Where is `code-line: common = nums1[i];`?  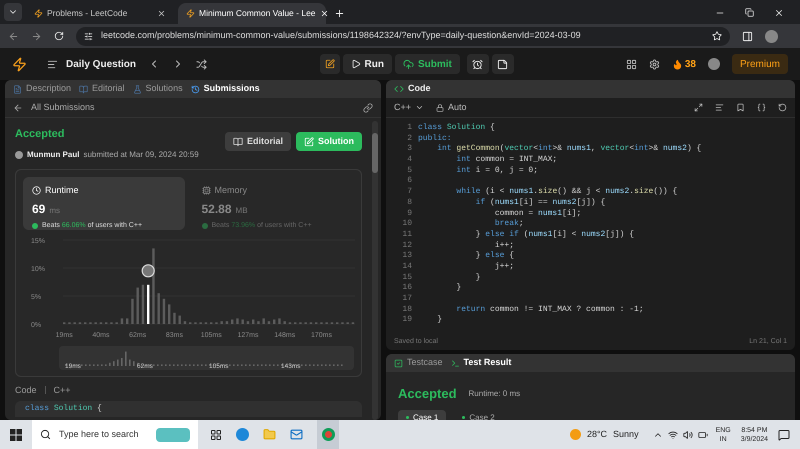
code-line: common = nums1[i]; is located at coordinates (538, 213).